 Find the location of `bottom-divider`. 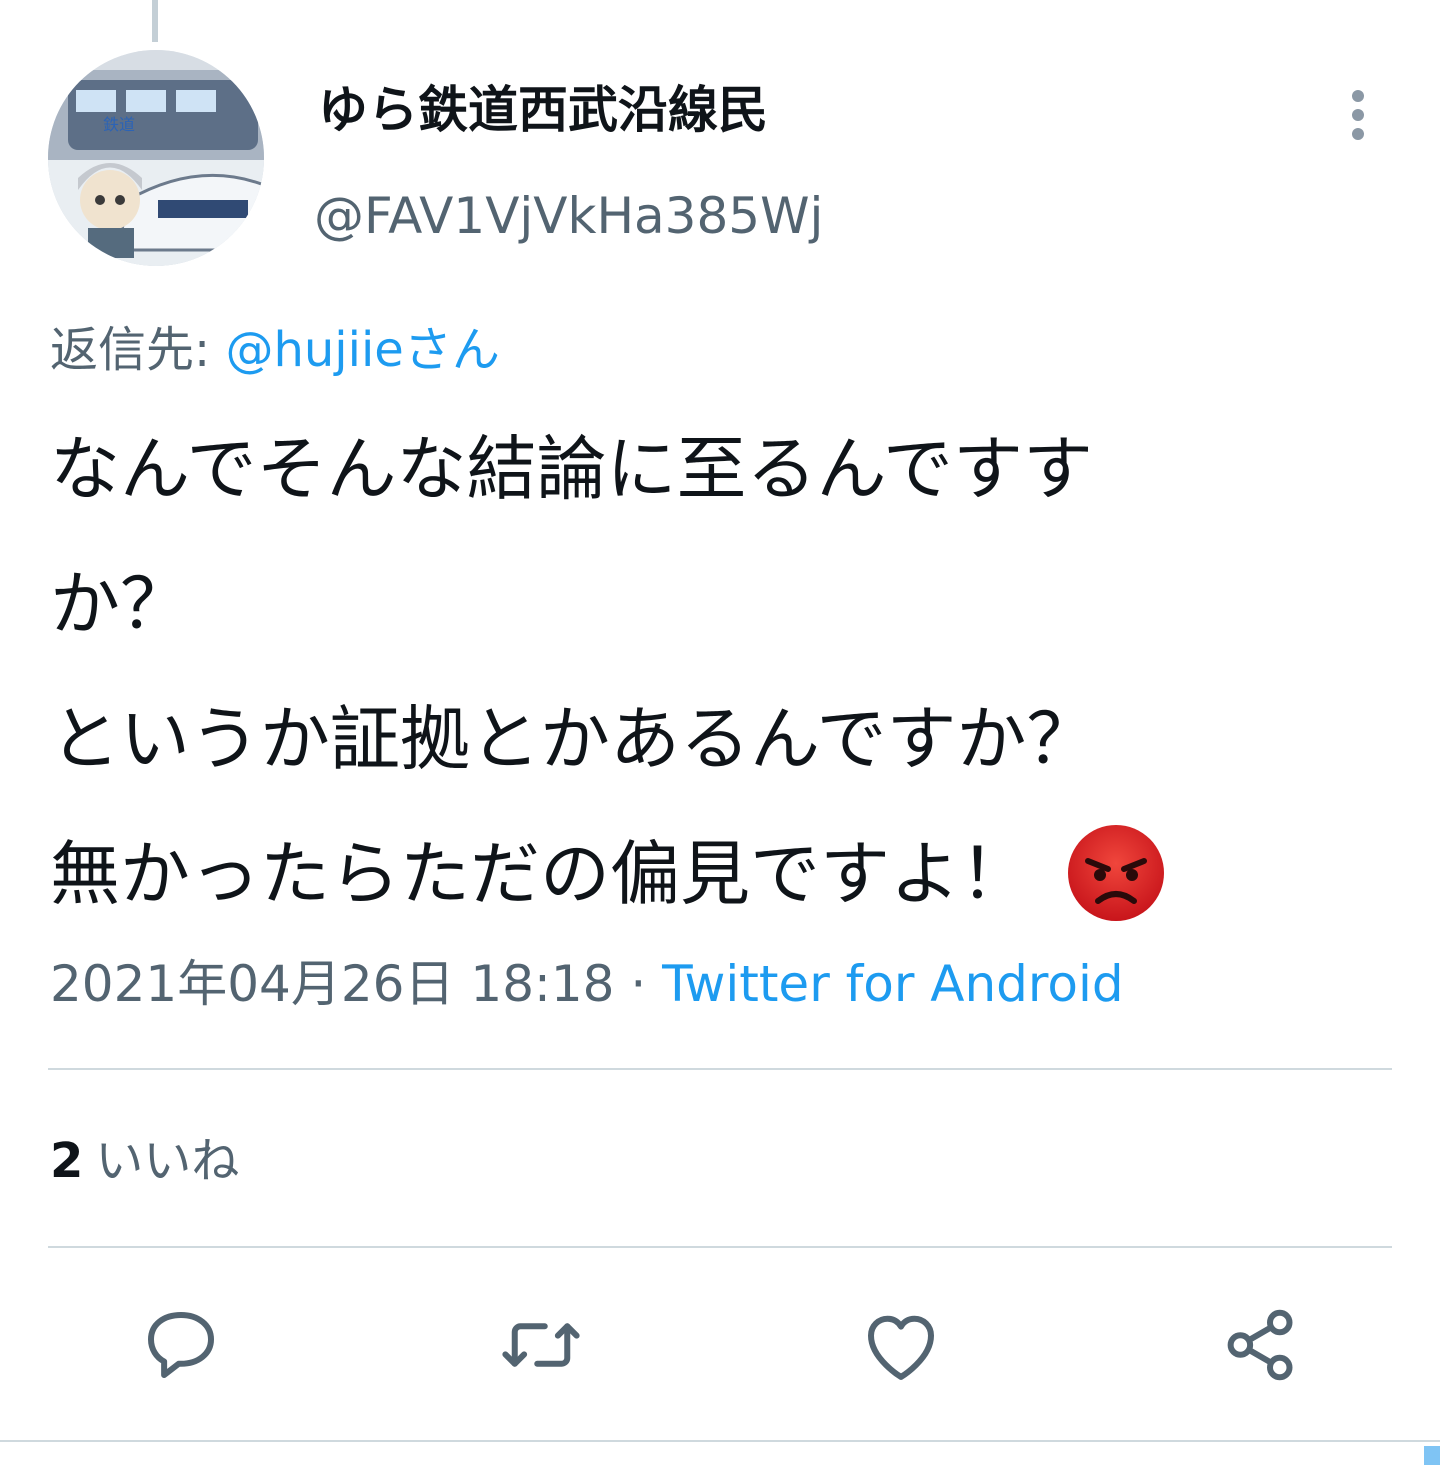

bottom-divider is located at coordinates (720, 1441).